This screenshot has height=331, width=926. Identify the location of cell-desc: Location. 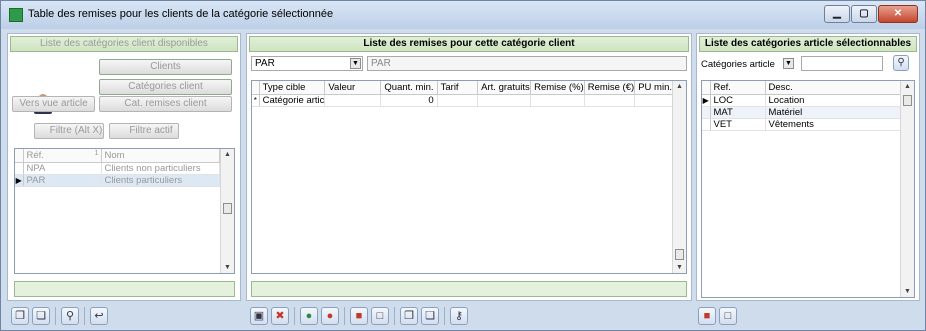
(833, 100).